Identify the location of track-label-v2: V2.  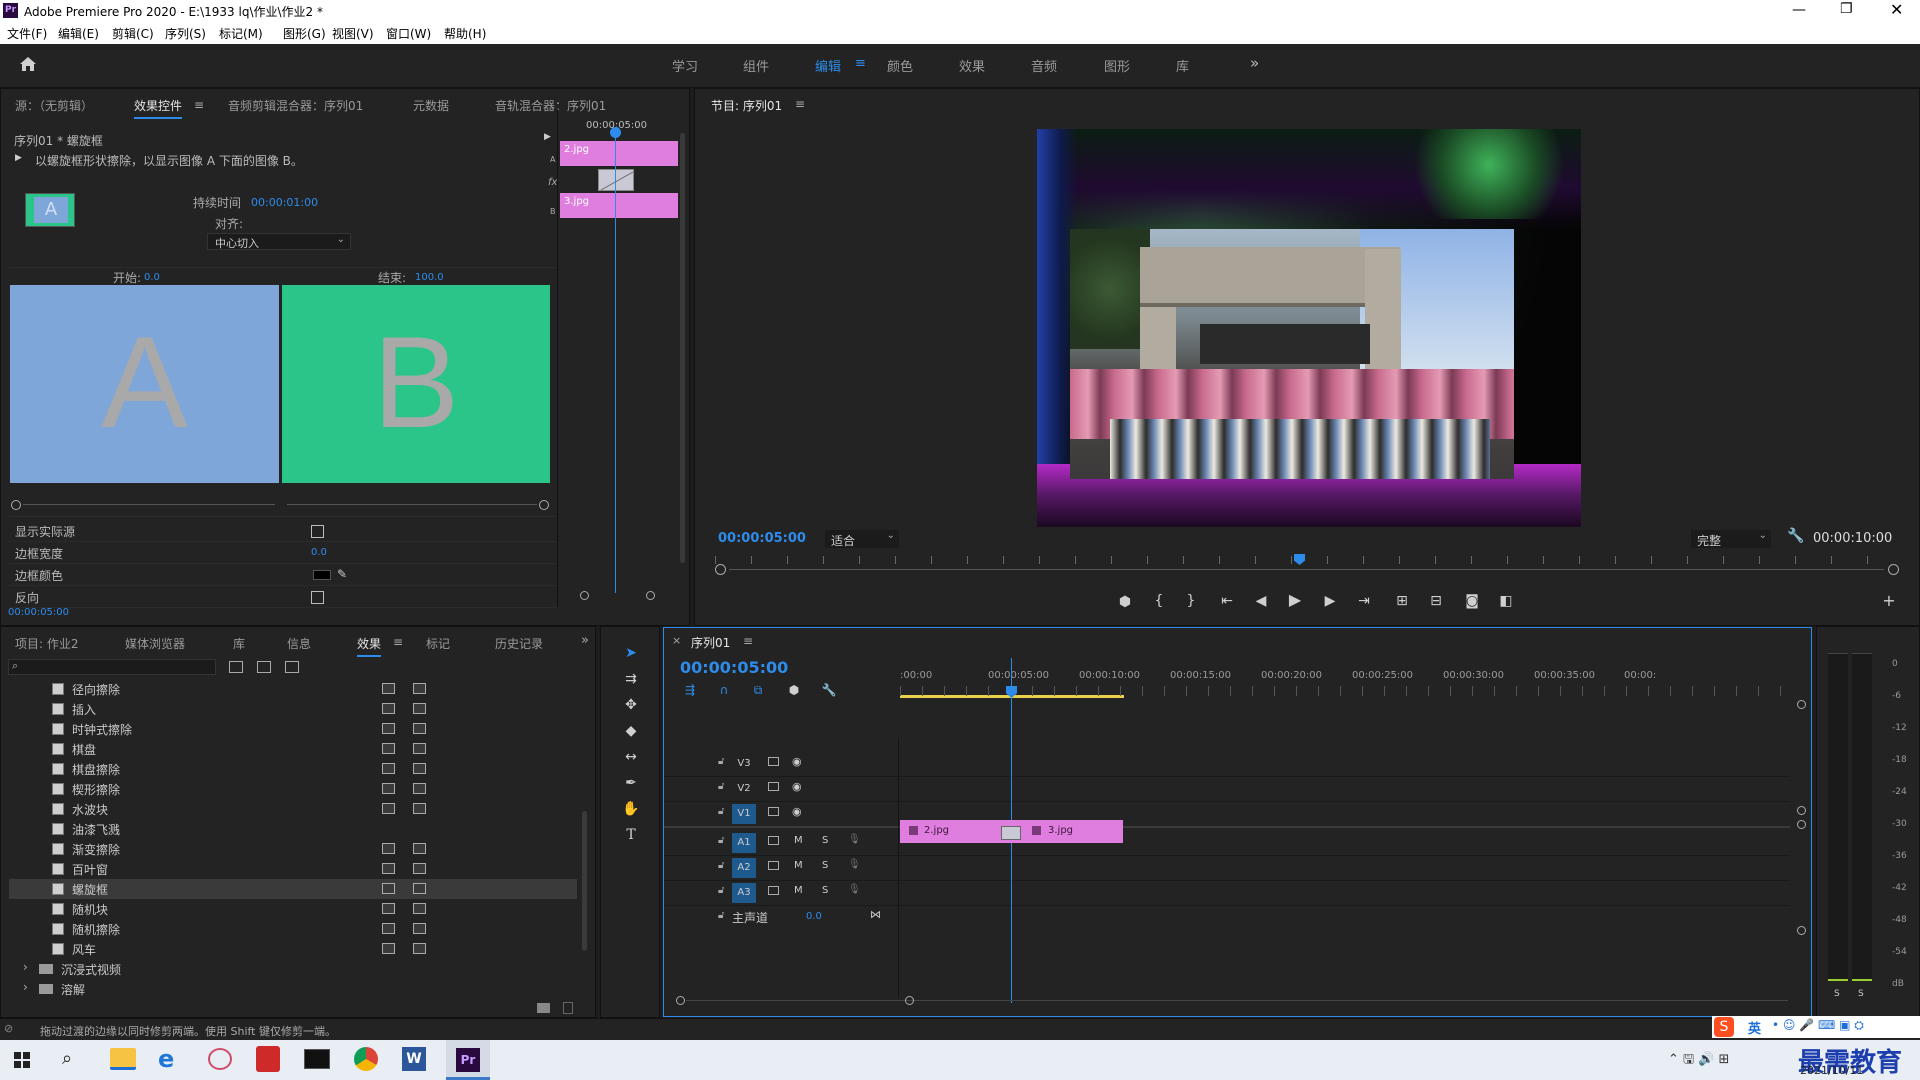
(744, 789).